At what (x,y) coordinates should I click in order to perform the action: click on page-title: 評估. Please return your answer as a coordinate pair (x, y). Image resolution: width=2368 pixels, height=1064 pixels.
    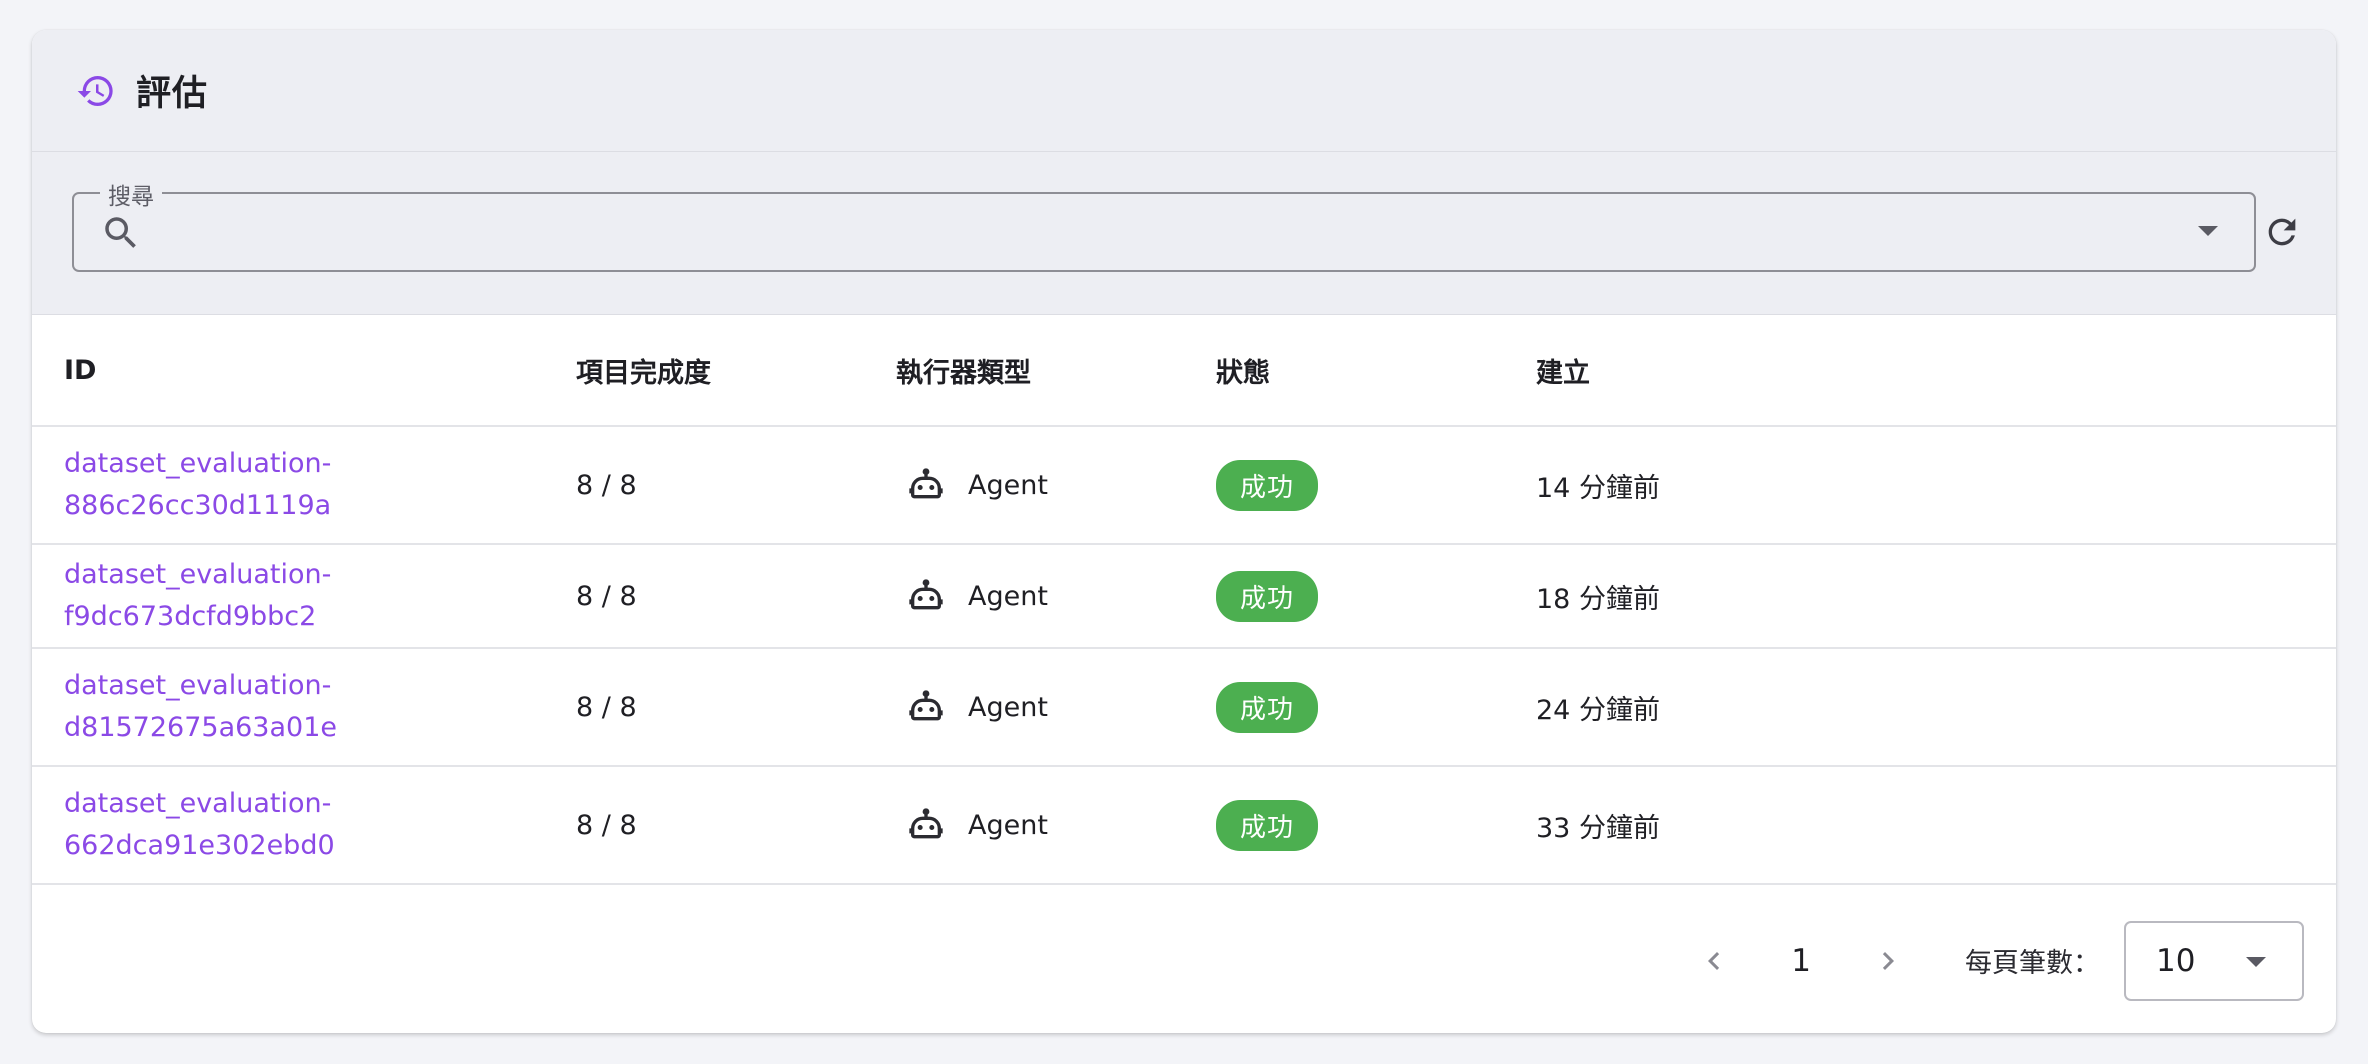
    Looking at the image, I should click on (172, 94).